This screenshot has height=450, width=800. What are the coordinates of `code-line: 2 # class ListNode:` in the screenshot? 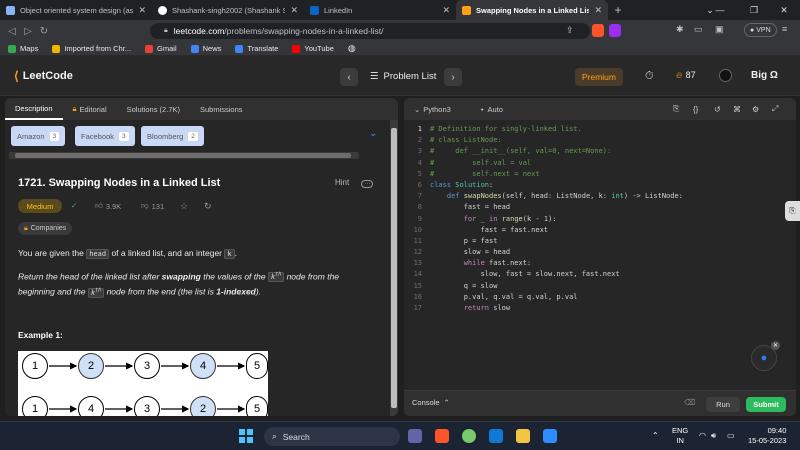 It's located at (600, 140).